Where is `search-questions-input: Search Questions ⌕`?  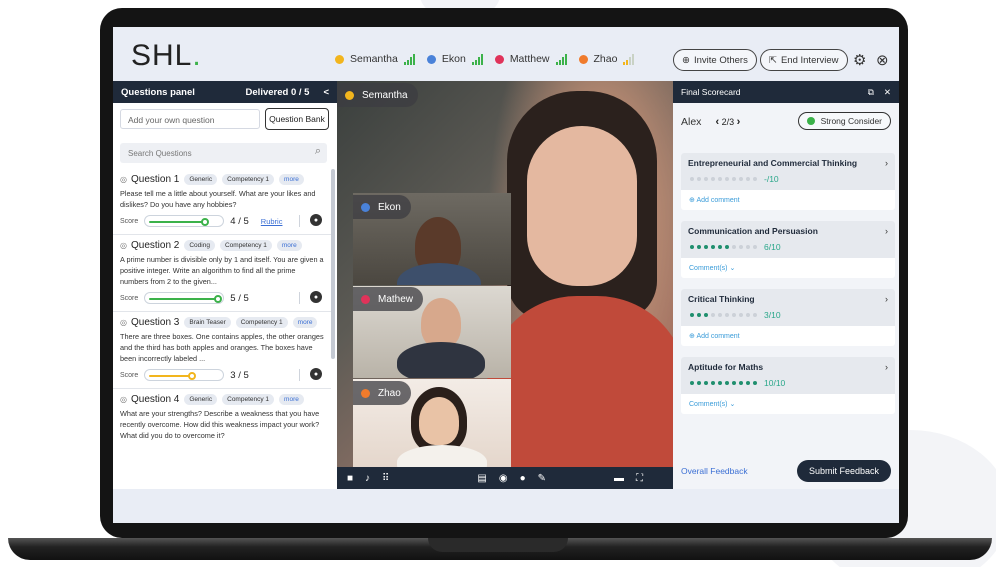
search-questions-input: Search Questions ⌕ is located at coordinates (223, 153).